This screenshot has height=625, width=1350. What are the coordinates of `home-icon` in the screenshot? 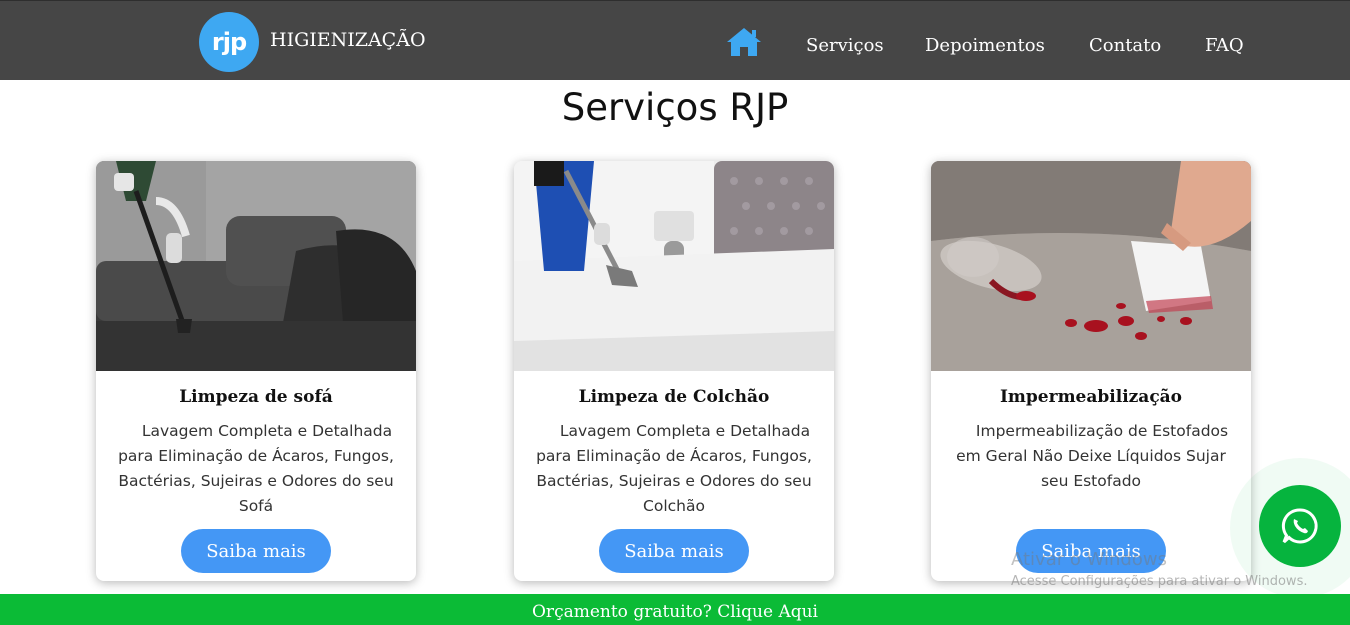 It's located at (744, 42).